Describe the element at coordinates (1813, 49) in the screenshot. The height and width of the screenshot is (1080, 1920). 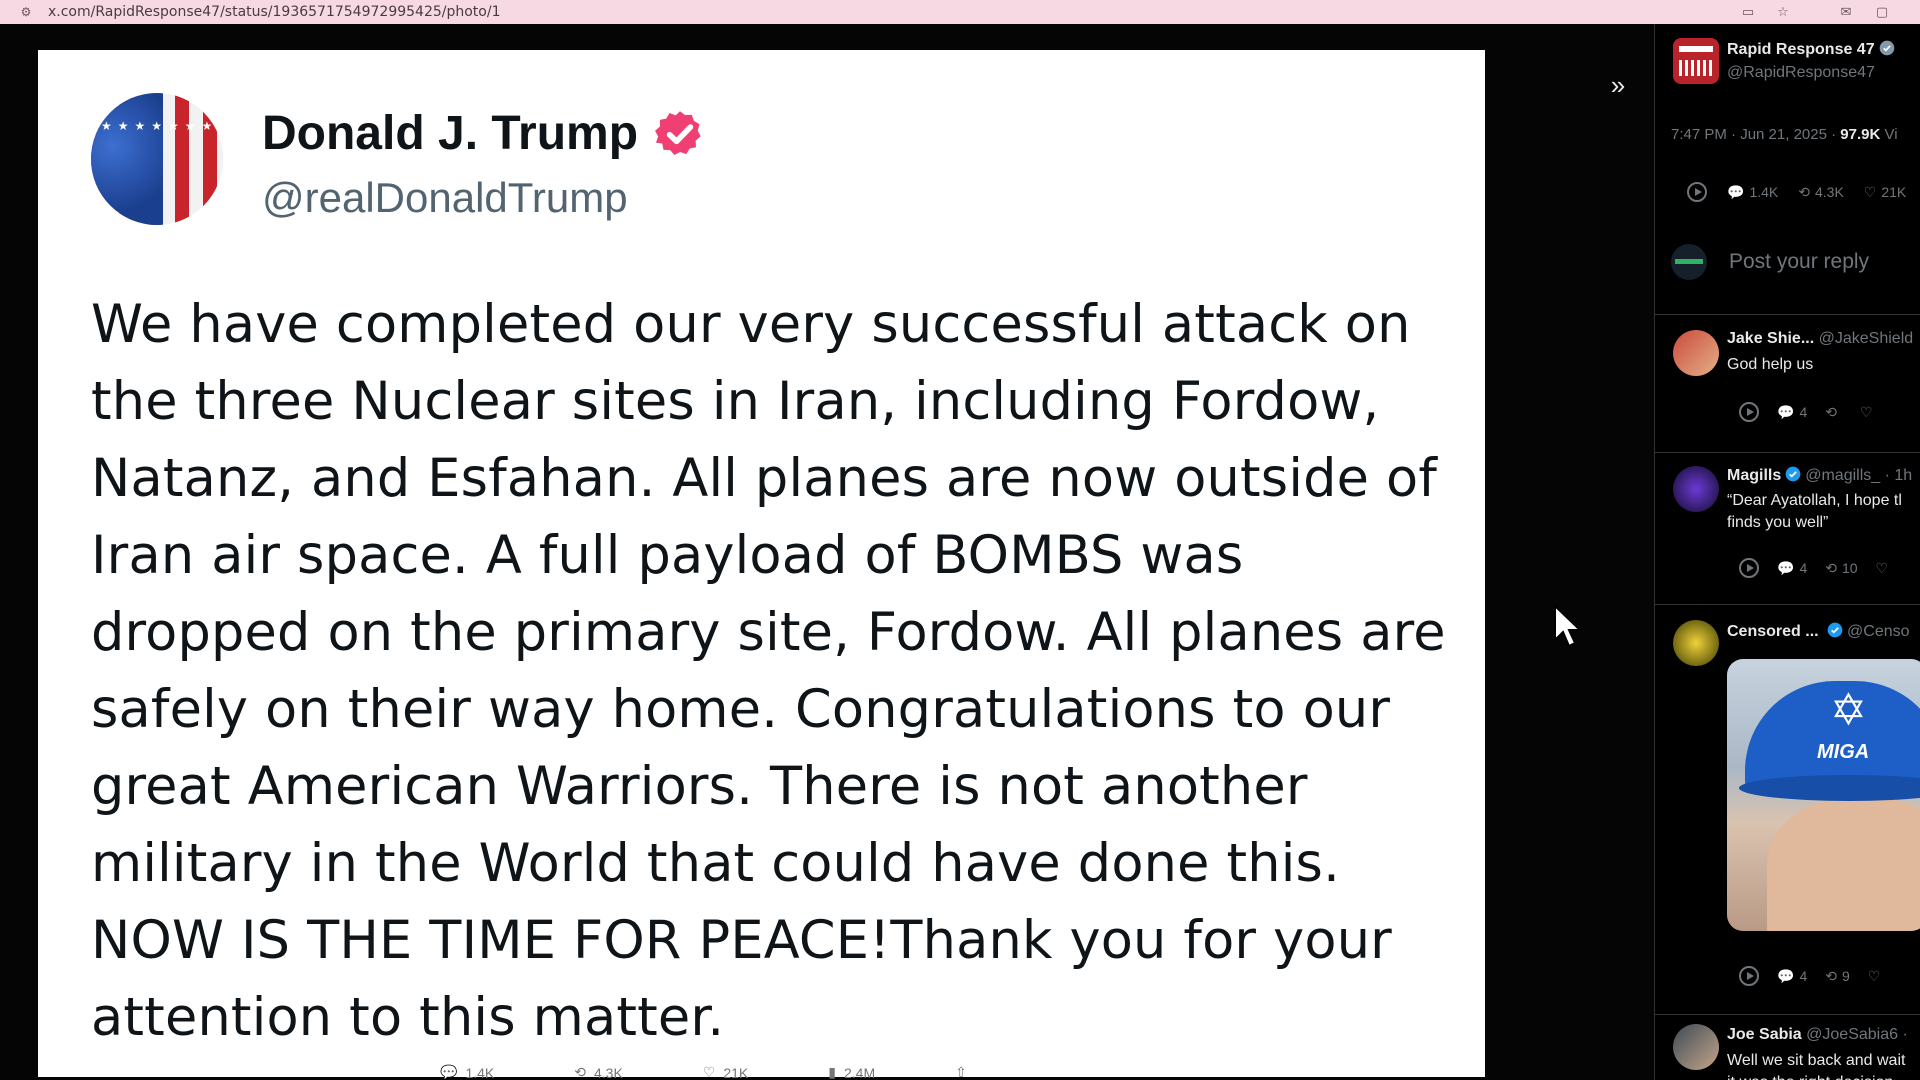
I see `post-author-name: Rapid Response 47` at that location.